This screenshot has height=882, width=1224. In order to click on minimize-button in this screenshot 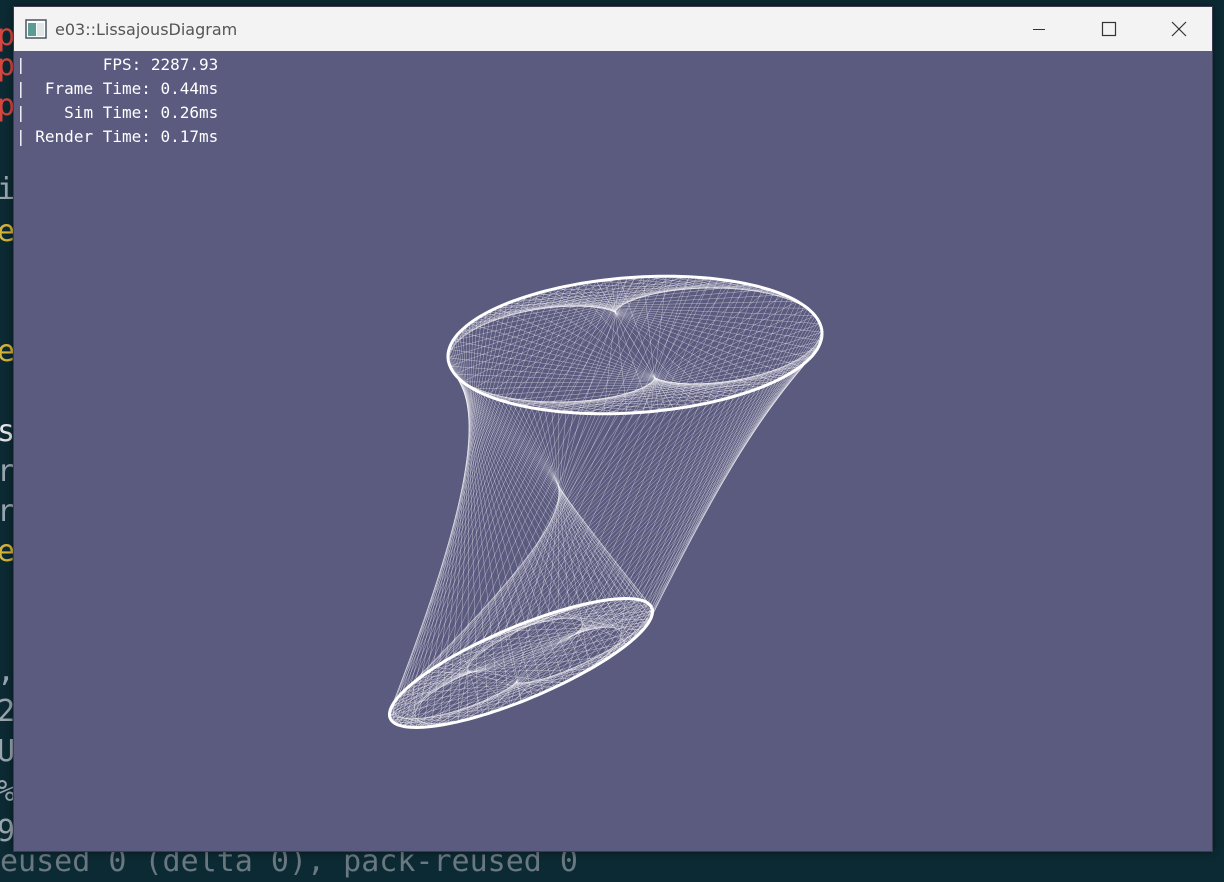, I will do `click(1039, 29)`.